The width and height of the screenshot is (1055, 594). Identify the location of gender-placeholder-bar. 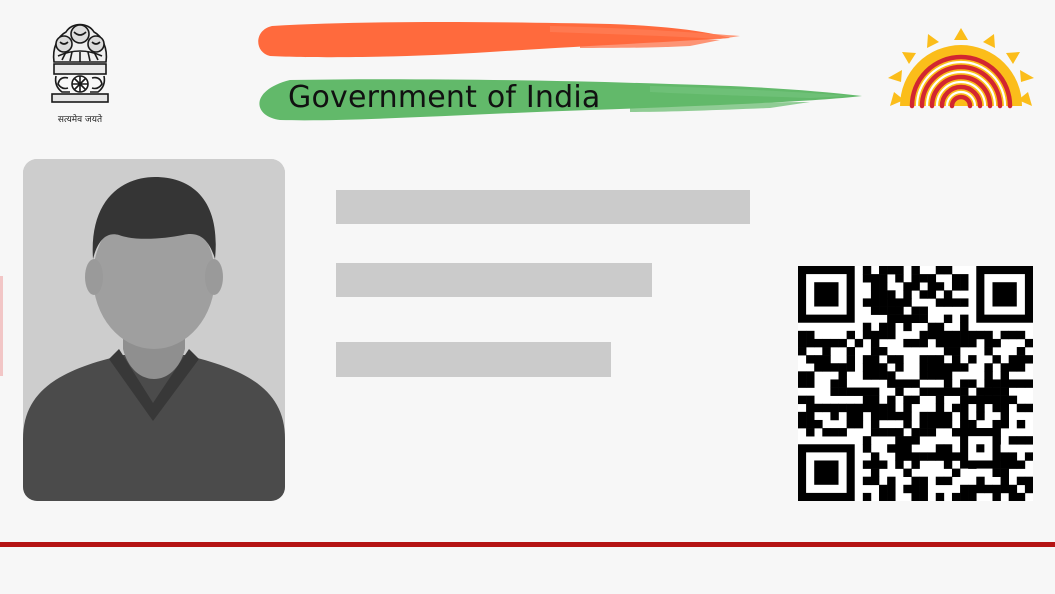
(473, 359).